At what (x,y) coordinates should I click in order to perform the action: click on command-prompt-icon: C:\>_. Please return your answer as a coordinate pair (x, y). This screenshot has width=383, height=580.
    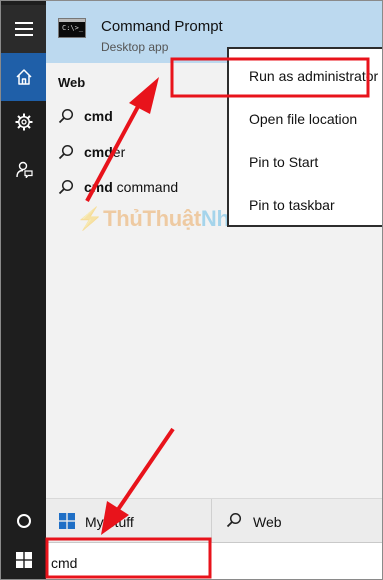
    Looking at the image, I should click on (72, 28).